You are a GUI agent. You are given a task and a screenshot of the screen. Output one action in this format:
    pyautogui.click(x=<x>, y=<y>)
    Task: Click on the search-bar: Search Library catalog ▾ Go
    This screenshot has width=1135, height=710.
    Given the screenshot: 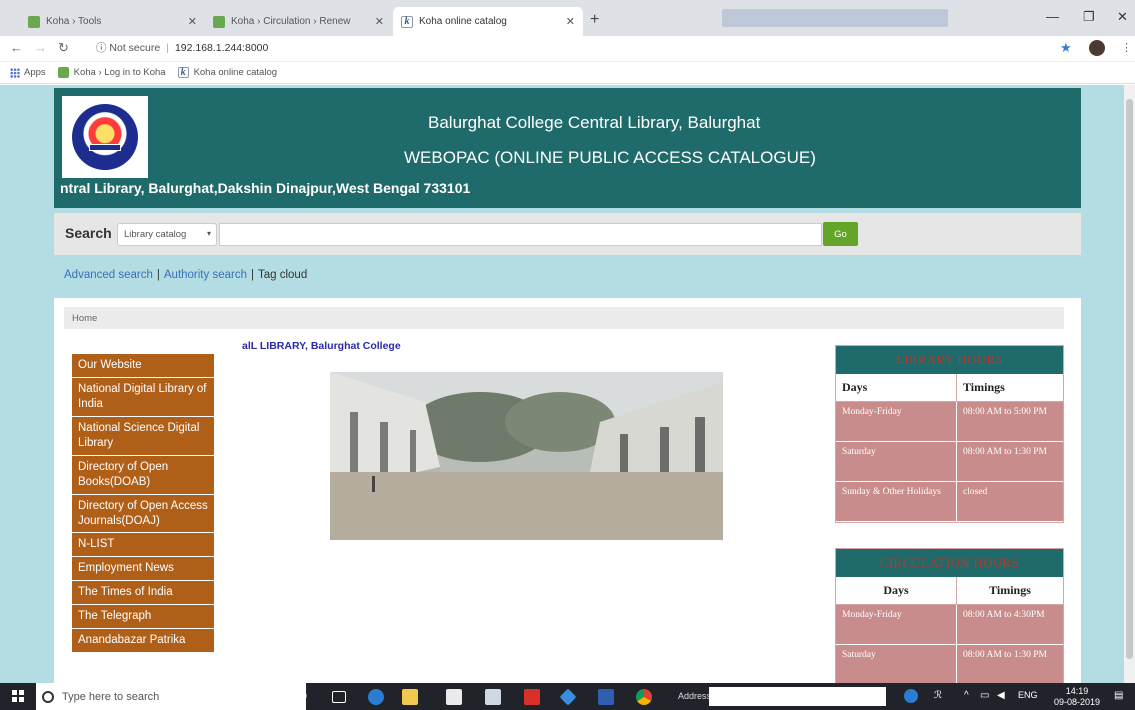 What is the action you would take?
    pyautogui.click(x=567, y=234)
    